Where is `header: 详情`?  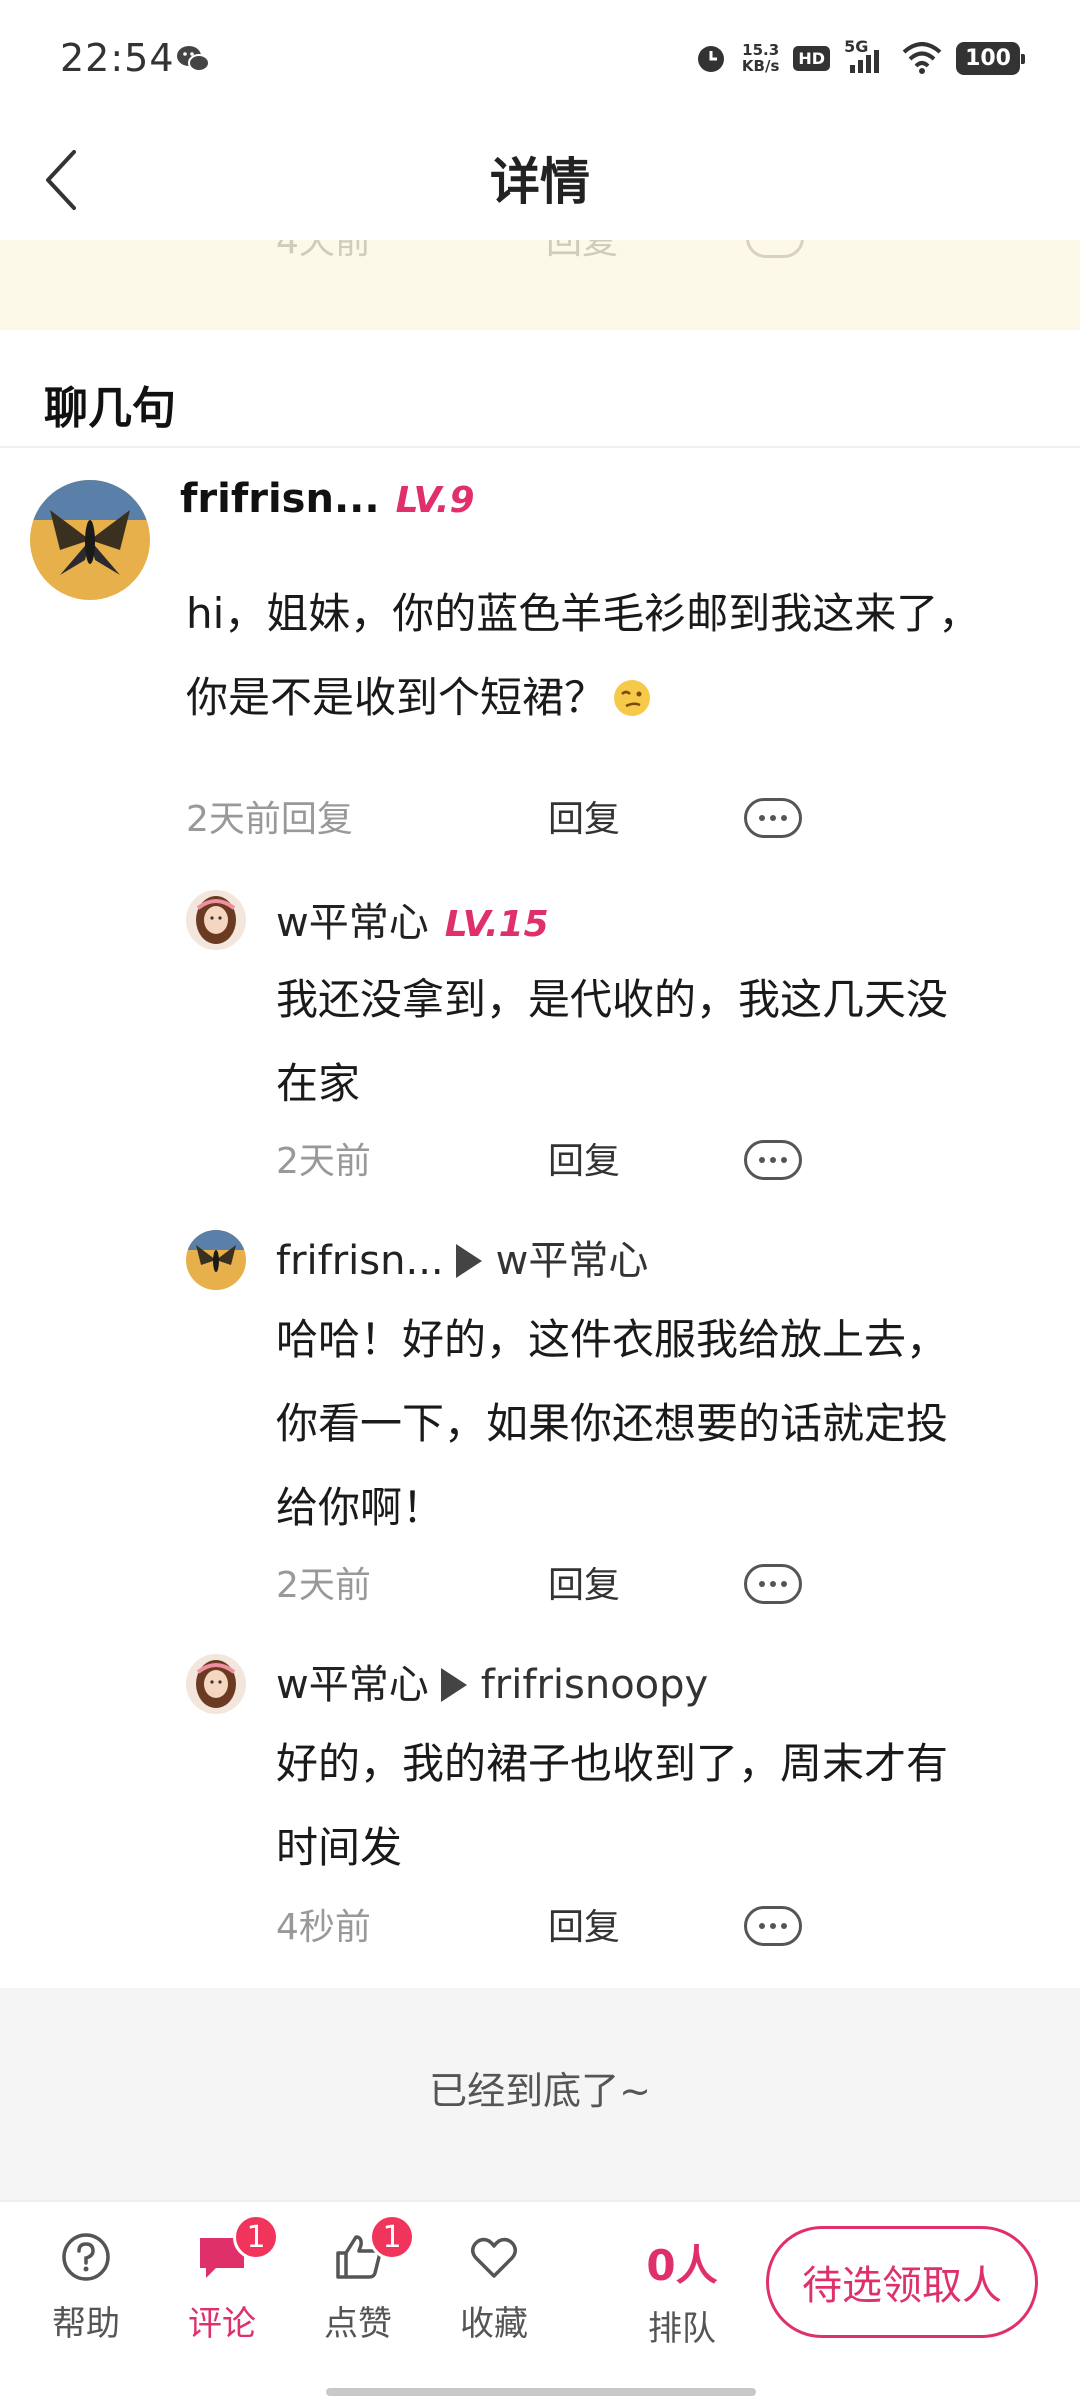
header: 详情 is located at coordinates (540, 180).